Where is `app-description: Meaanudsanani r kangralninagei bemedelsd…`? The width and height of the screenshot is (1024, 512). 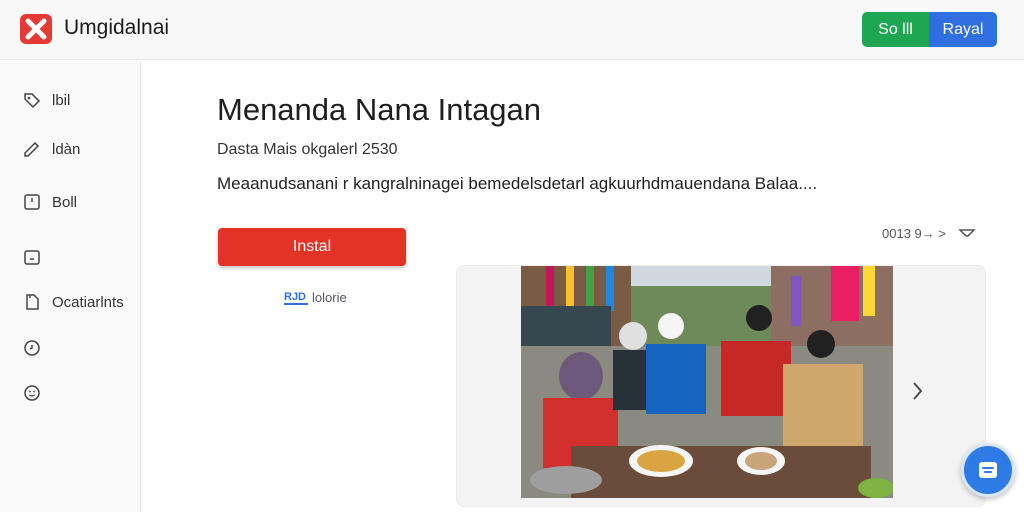
app-description: Meaanudsanani r kangralninagei bemedelsd… is located at coordinates (517, 183).